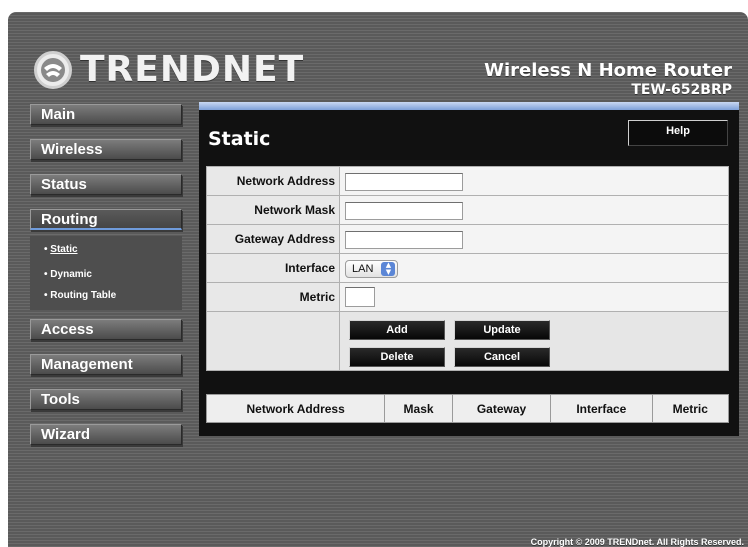 This screenshot has height=547, width=748. I want to click on network-mask-label: Network Mask, so click(273, 210).